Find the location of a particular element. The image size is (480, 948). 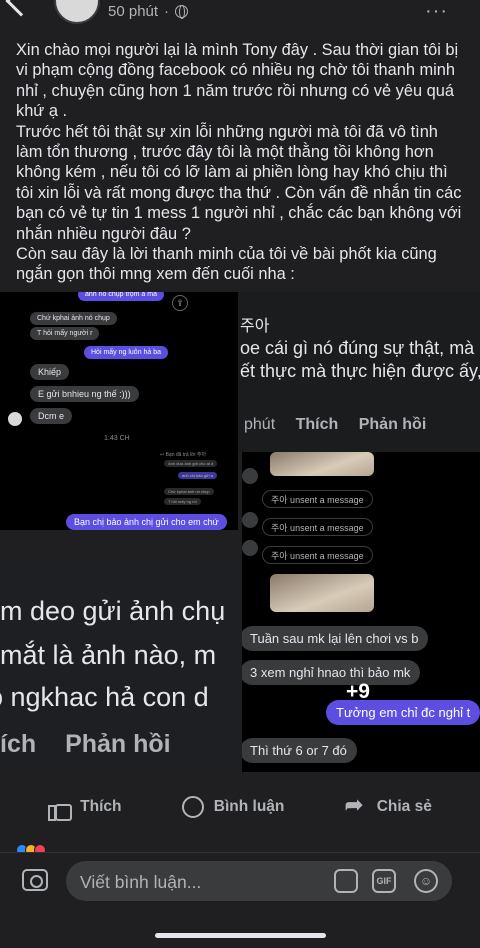

comment-label: Bình luận is located at coordinates (249, 806).